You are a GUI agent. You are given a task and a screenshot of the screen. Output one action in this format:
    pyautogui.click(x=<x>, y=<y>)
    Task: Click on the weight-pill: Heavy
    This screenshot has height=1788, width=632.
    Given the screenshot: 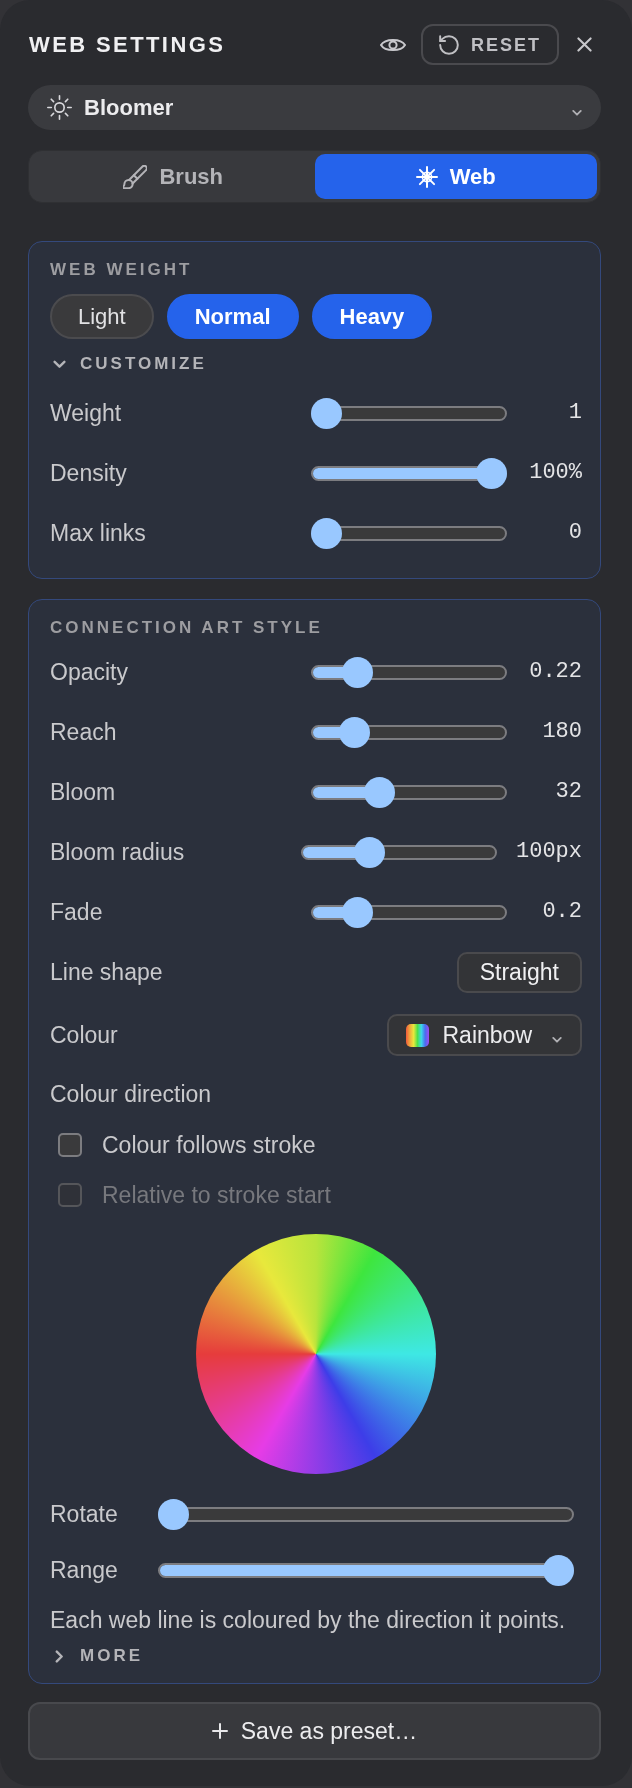 What is the action you would take?
    pyautogui.click(x=372, y=316)
    